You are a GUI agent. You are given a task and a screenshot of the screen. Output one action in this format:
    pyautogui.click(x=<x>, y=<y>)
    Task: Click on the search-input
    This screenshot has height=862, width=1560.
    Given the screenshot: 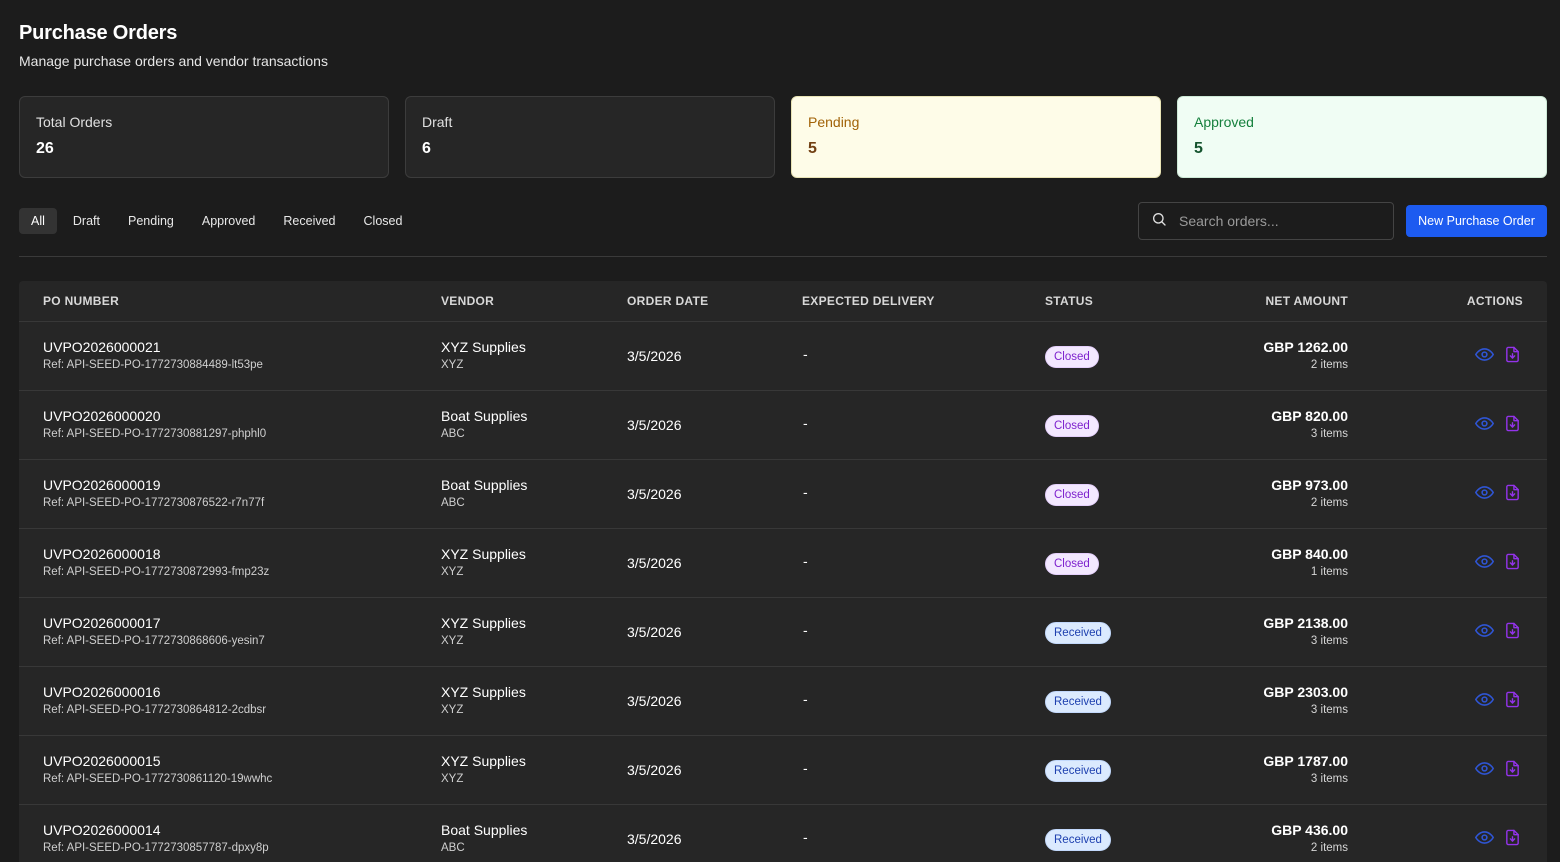 What is the action you would take?
    pyautogui.click(x=1279, y=221)
    